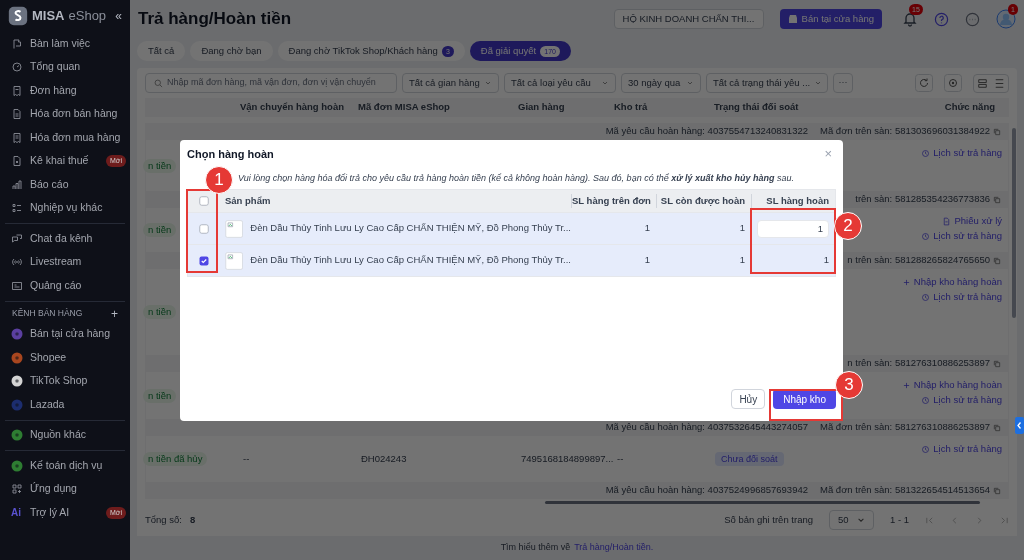  What do you see at coordinates (65, 358) in the screenshot?
I see `sidebar-item: Shopee` at bounding box center [65, 358].